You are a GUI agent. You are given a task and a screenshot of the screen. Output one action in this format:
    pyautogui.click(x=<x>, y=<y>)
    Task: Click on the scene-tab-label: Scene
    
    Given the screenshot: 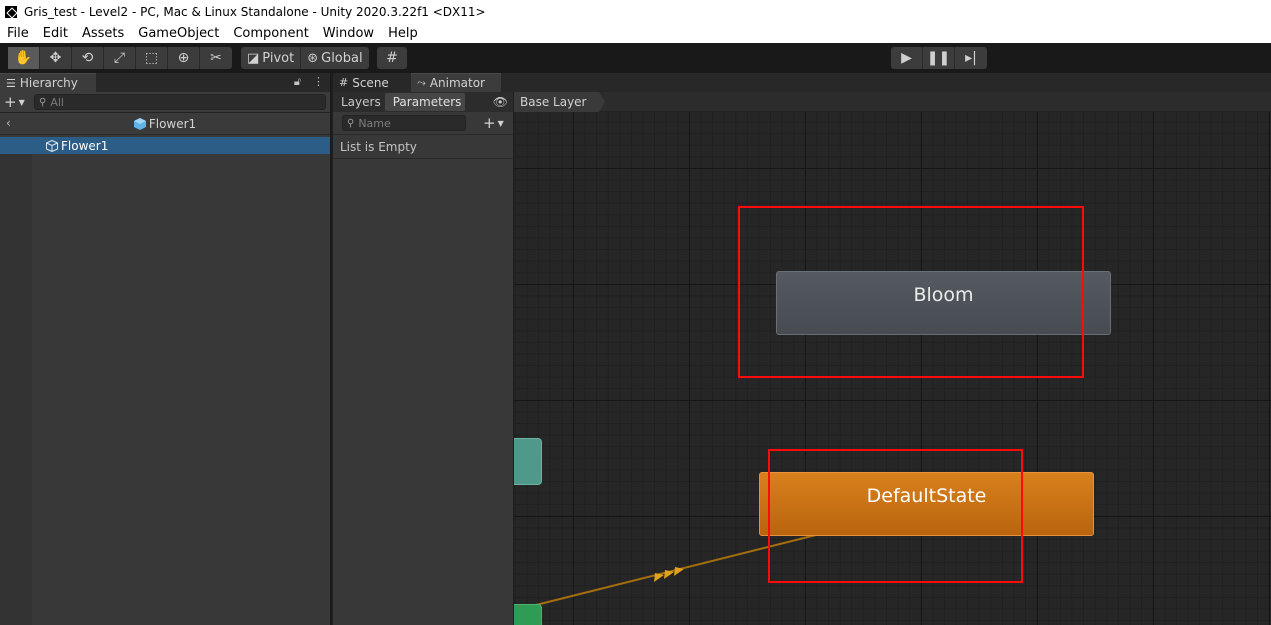 What is the action you would take?
    pyautogui.click(x=370, y=82)
    